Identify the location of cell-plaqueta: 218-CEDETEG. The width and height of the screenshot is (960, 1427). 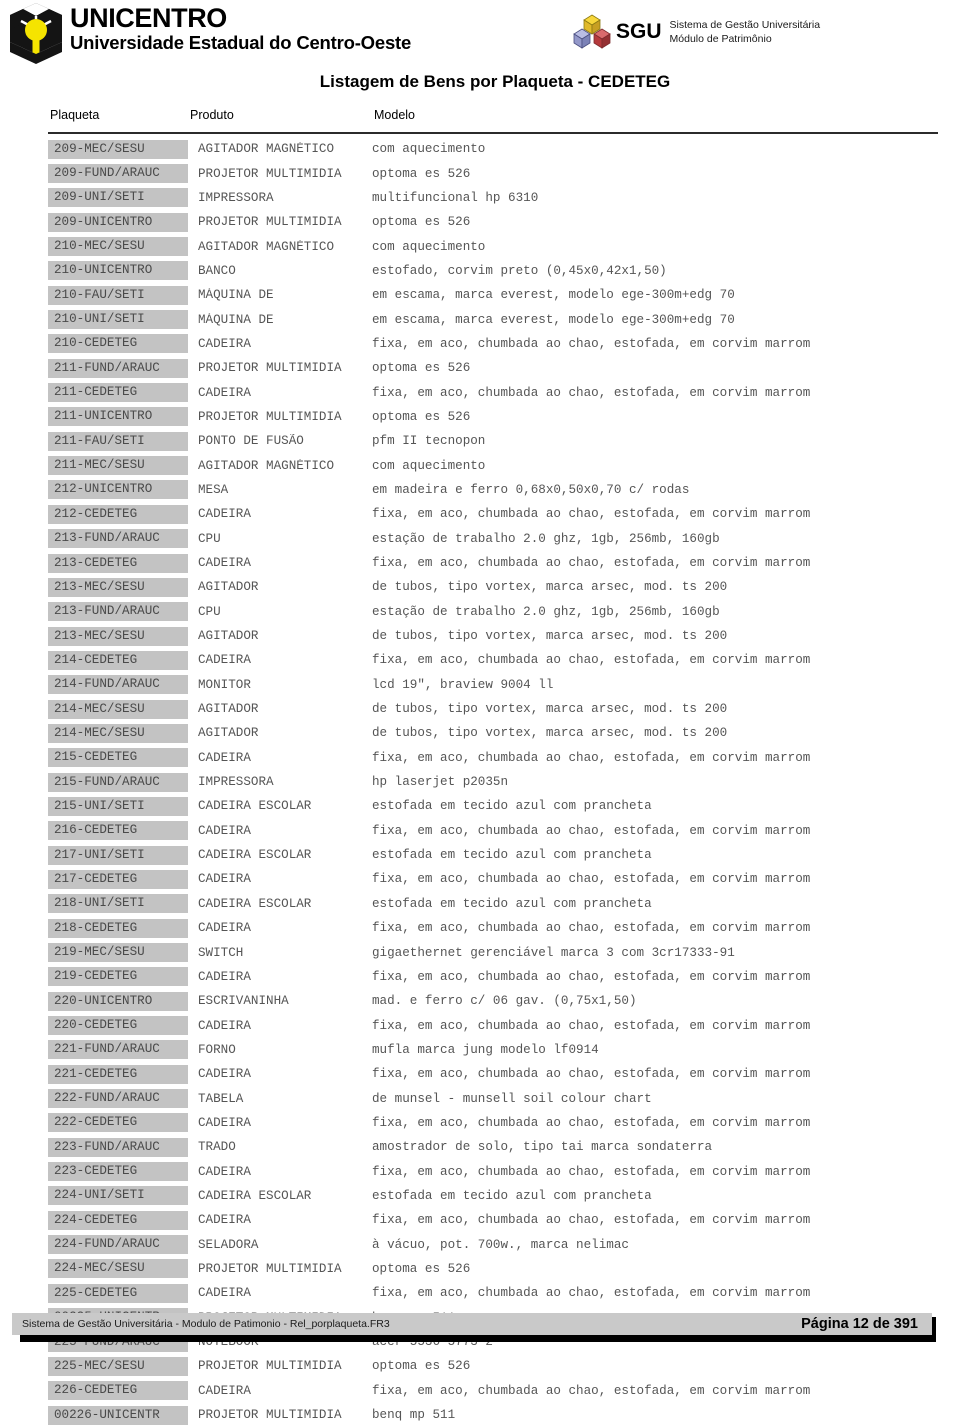
(118, 928).